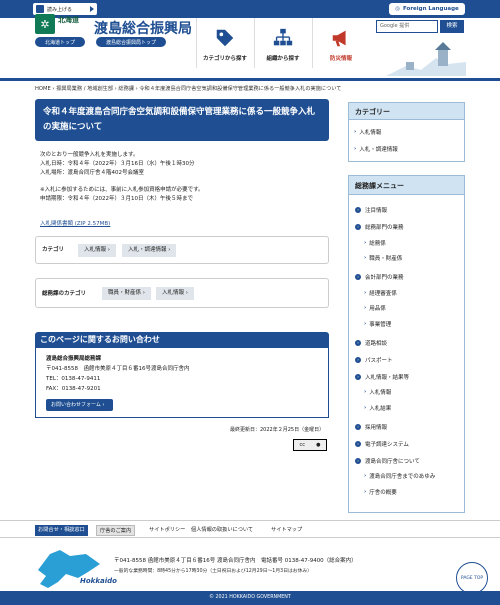 This screenshot has height=605, width=500. What do you see at coordinates (89, 155) in the screenshot?
I see `body-line: 次のとおり一般競争入札を実施します。` at bounding box center [89, 155].